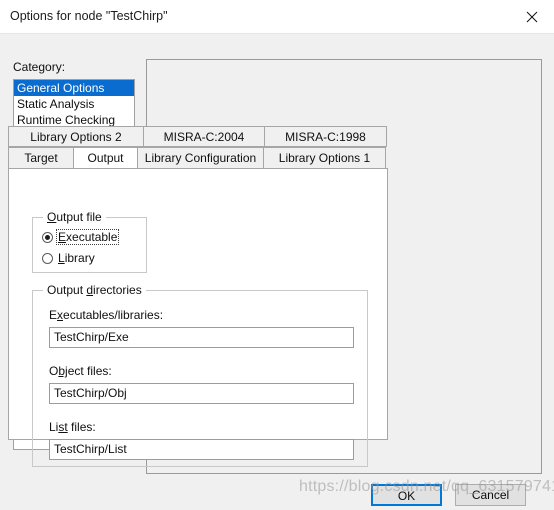 The height and width of the screenshot is (510, 554). Describe the element at coordinates (66, 120) in the screenshot. I see `category-item-label: Runtime Checking` at that location.